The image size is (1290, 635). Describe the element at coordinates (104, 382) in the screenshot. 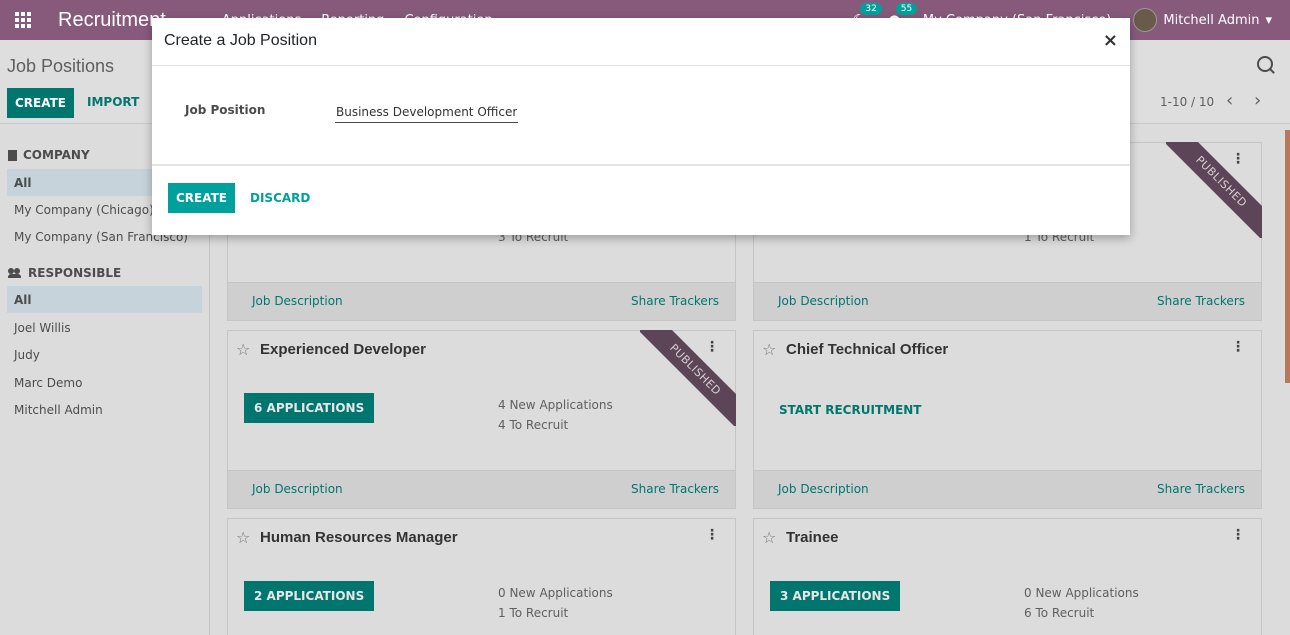

I see `responsible-filter-marc-demo: Marc Demo` at that location.